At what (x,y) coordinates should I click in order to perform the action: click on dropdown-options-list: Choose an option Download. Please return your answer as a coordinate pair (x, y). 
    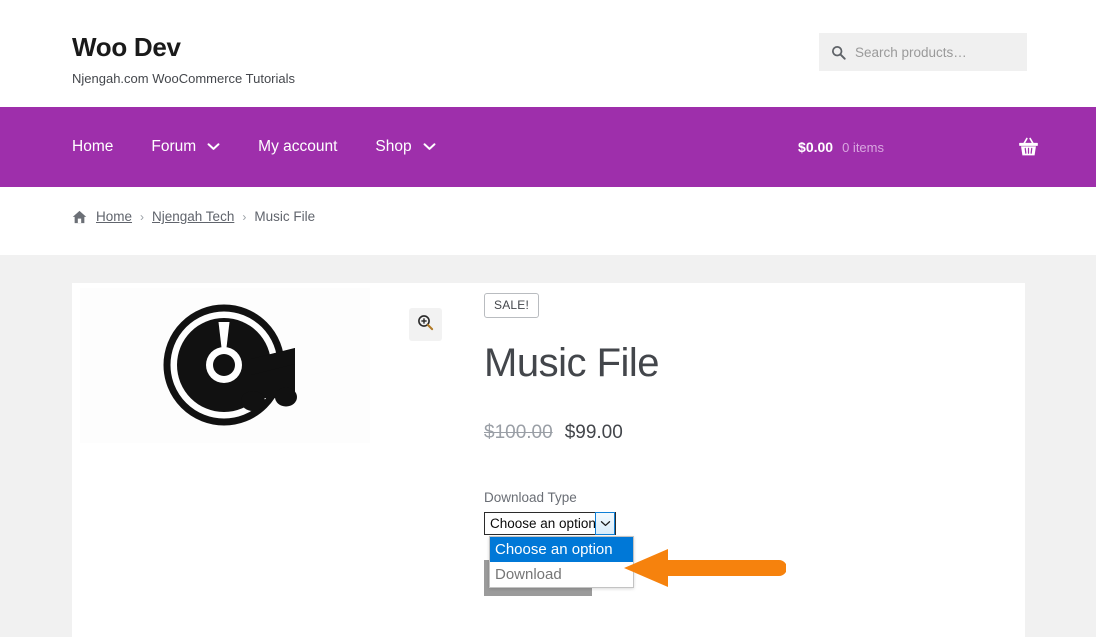
    Looking at the image, I should click on (561, 562).